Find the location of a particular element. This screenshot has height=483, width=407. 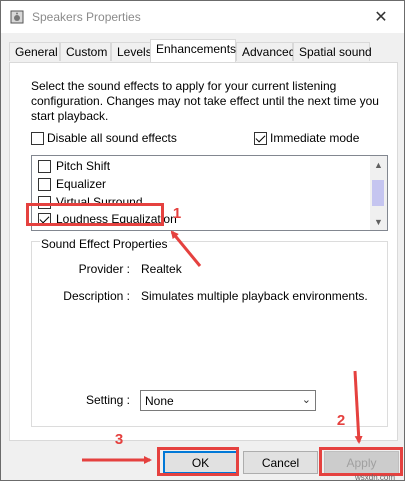

immediate-mode-label: Immediate mode is located at coordinates (315, 138).